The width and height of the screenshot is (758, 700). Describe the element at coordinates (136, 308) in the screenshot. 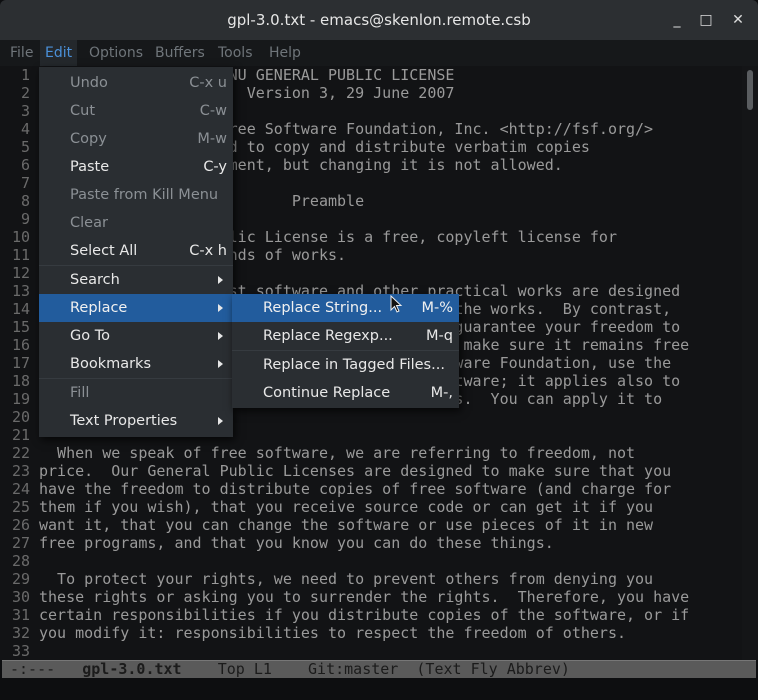

I see `menu-item-replace: Replace` at that location.